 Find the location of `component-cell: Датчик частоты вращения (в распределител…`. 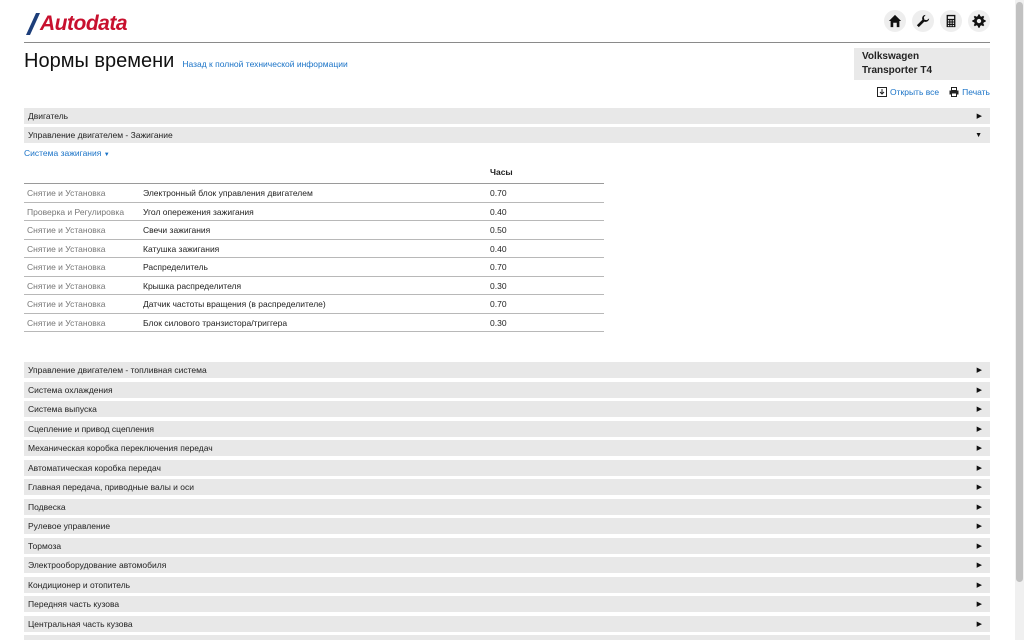

component-cell: Датчик частоты вращения (в распределител… is located at coordinates (234, 304).